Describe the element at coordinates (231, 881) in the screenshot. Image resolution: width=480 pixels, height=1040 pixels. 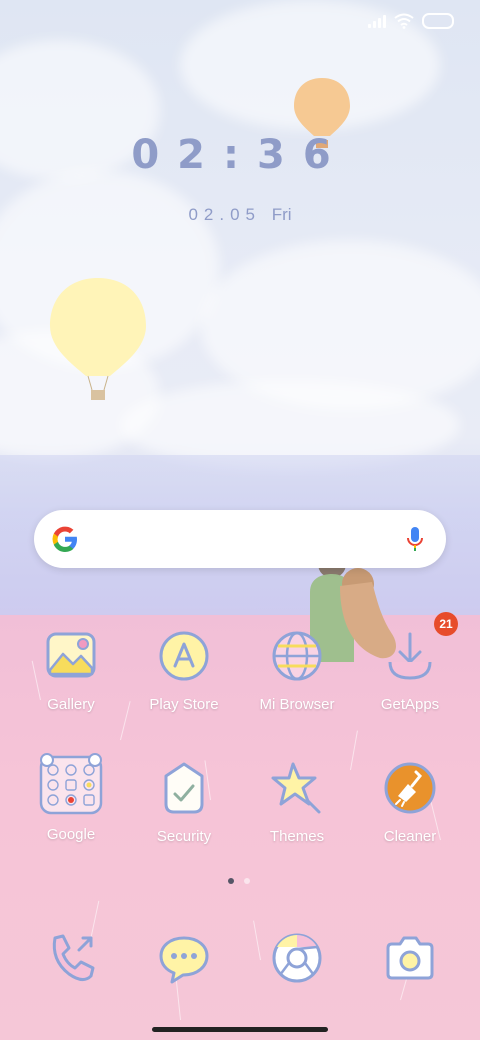
I see `page-dot-active` at that location.